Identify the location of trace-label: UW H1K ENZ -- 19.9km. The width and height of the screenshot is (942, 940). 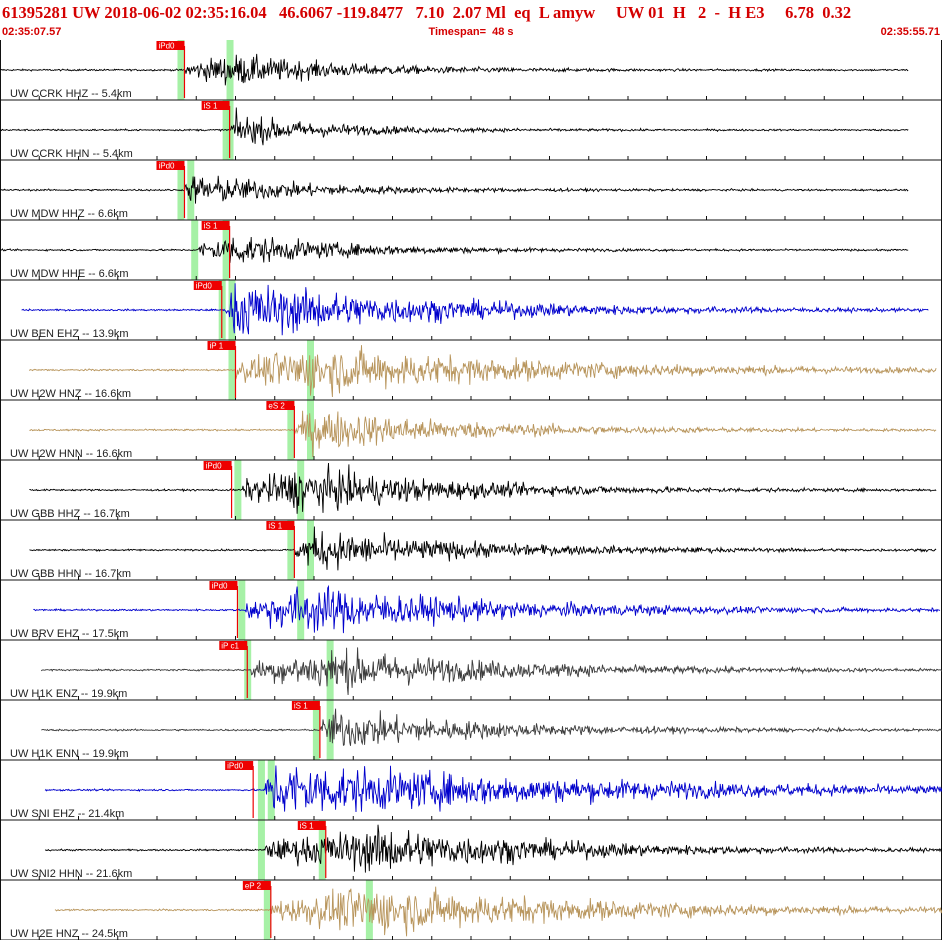
(68, 694).